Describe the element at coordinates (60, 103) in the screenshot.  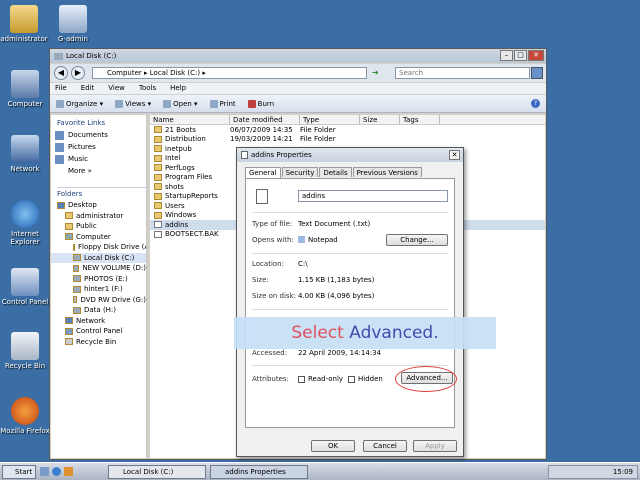
I see `organize-icon` at that location.